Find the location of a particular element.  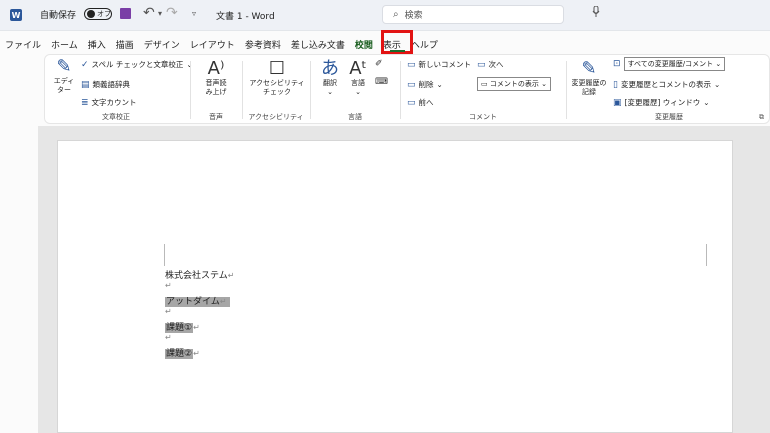

search-placeholder: 検索 is located at coordinates (413, 16).